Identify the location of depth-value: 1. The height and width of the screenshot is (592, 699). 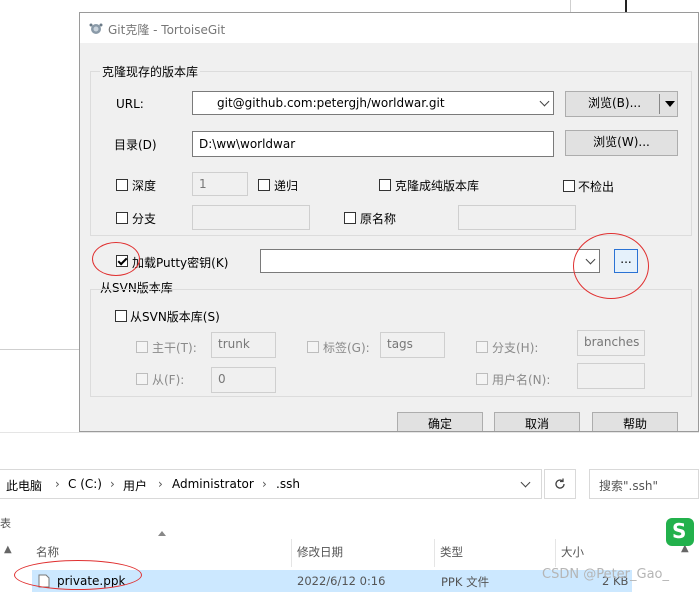
(203, 184).